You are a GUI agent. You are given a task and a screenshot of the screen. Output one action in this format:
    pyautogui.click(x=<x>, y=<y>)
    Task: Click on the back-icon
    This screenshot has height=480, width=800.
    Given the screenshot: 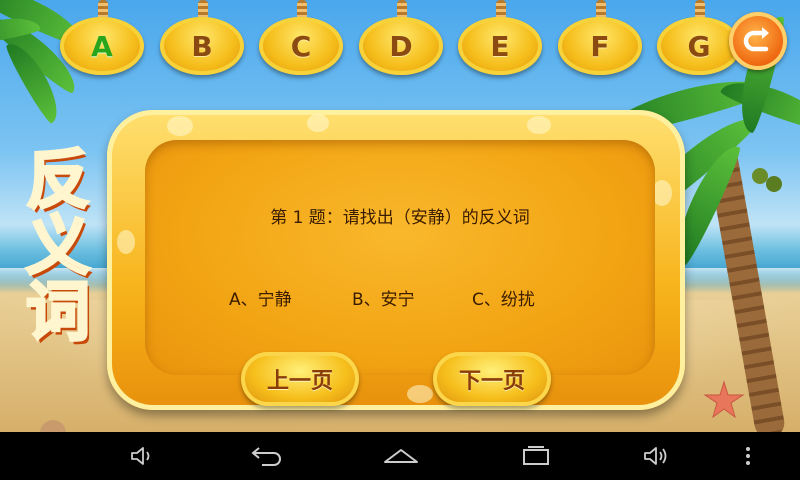 What is the action you would take?
    pyautogui.click(x=266, y=456)
    